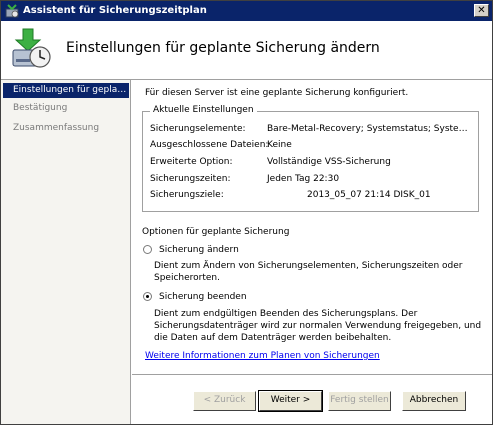 This screenshot has width=493, height=425. I want to click on backup-schedule-icon, so click(31, 48).